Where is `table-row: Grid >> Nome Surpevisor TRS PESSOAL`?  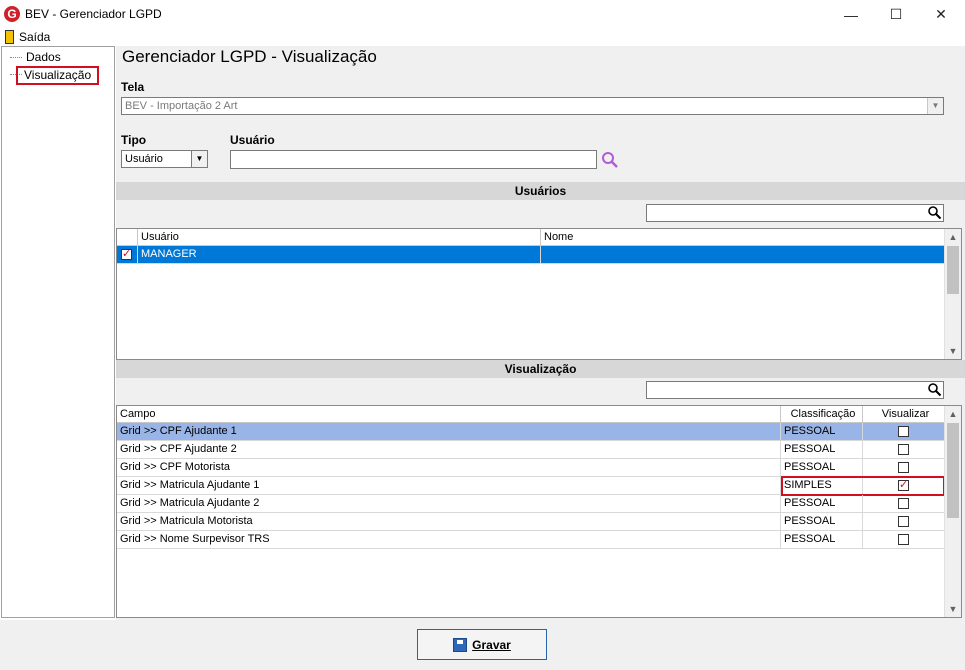
table-row: Grid >> Nome Surpevisor TRS PESSOAL is located at coordinates (531, 540).